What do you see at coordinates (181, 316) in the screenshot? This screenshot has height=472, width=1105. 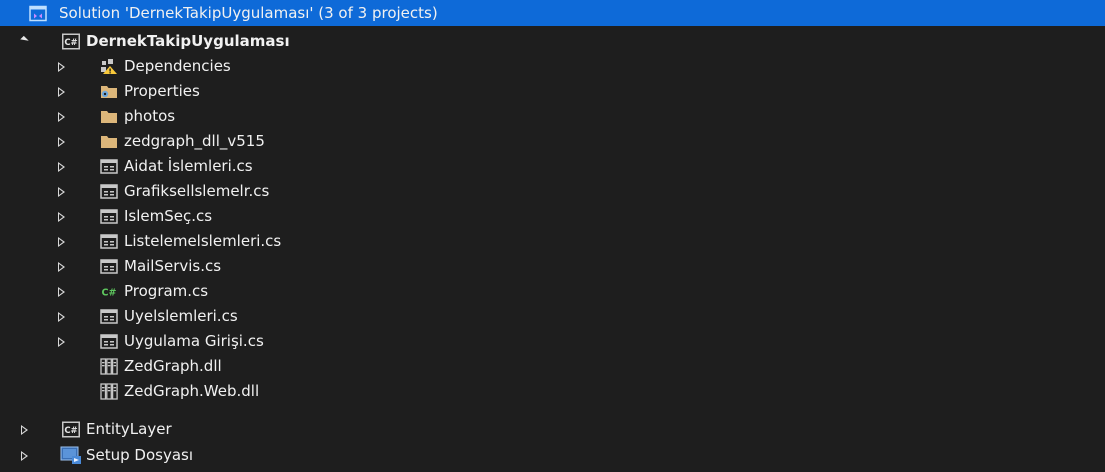 I see `tree-item-label: Uyelslemleri.cs` at bounding box center [181, 316].